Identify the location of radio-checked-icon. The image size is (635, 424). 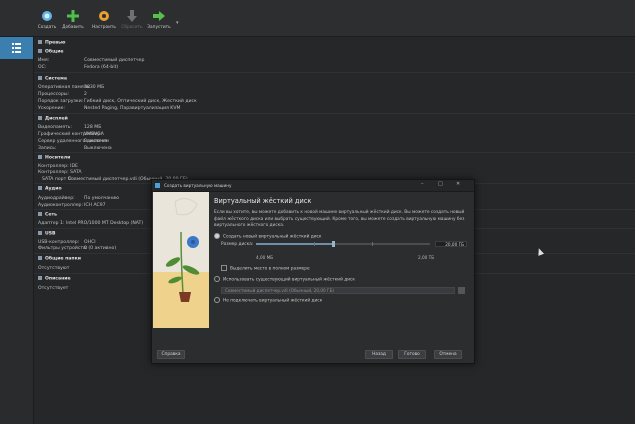
(217, 236).